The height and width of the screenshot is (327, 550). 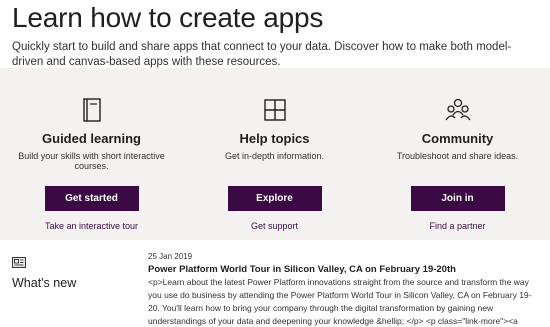 I want to click on page-title: Learn how to create apps, so click(x=168, y=17).